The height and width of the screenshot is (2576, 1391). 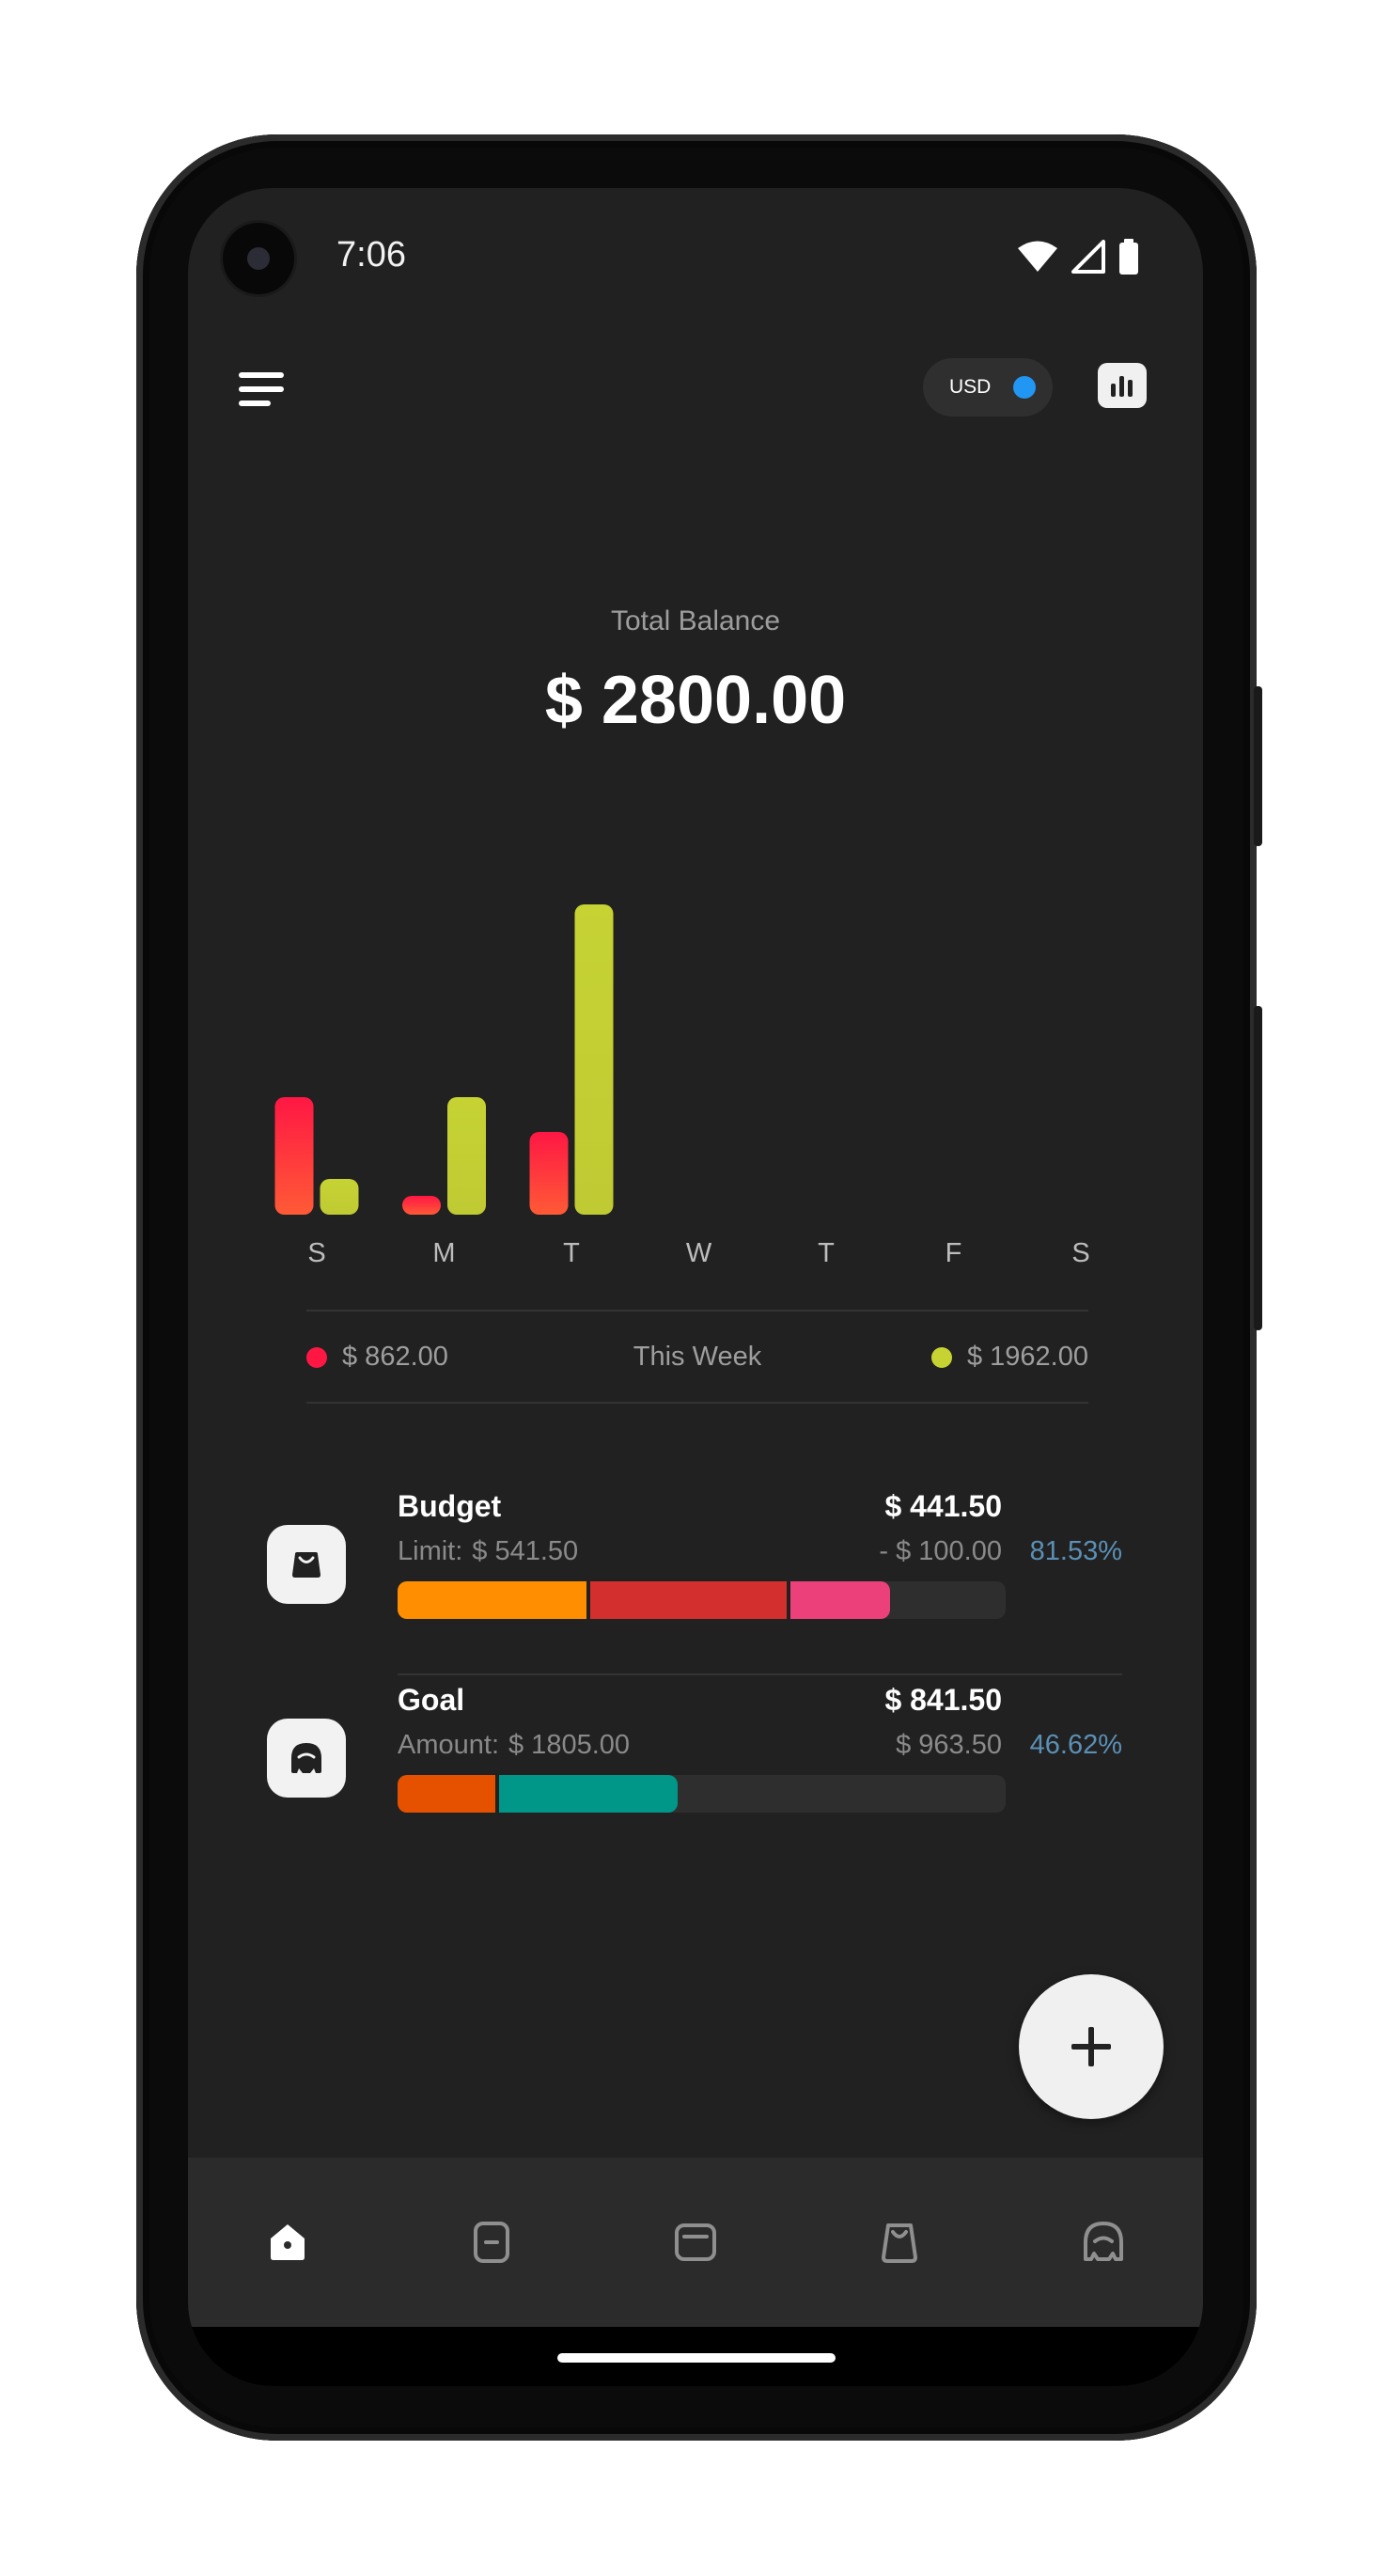 I want to click on budget-title: Budget, so click(x=450, y=1506).